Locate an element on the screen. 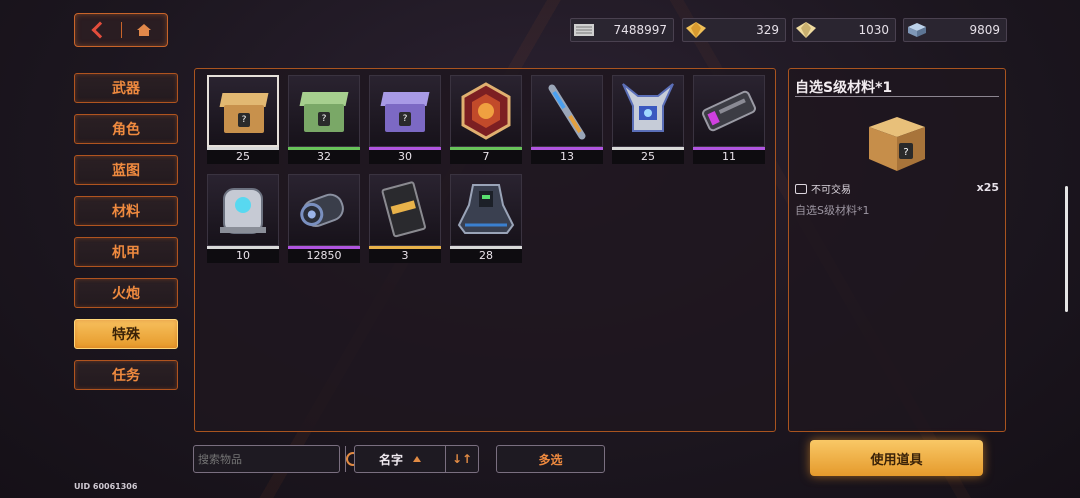  inventory-item: ? 25 is located at coordinates (243, 119).